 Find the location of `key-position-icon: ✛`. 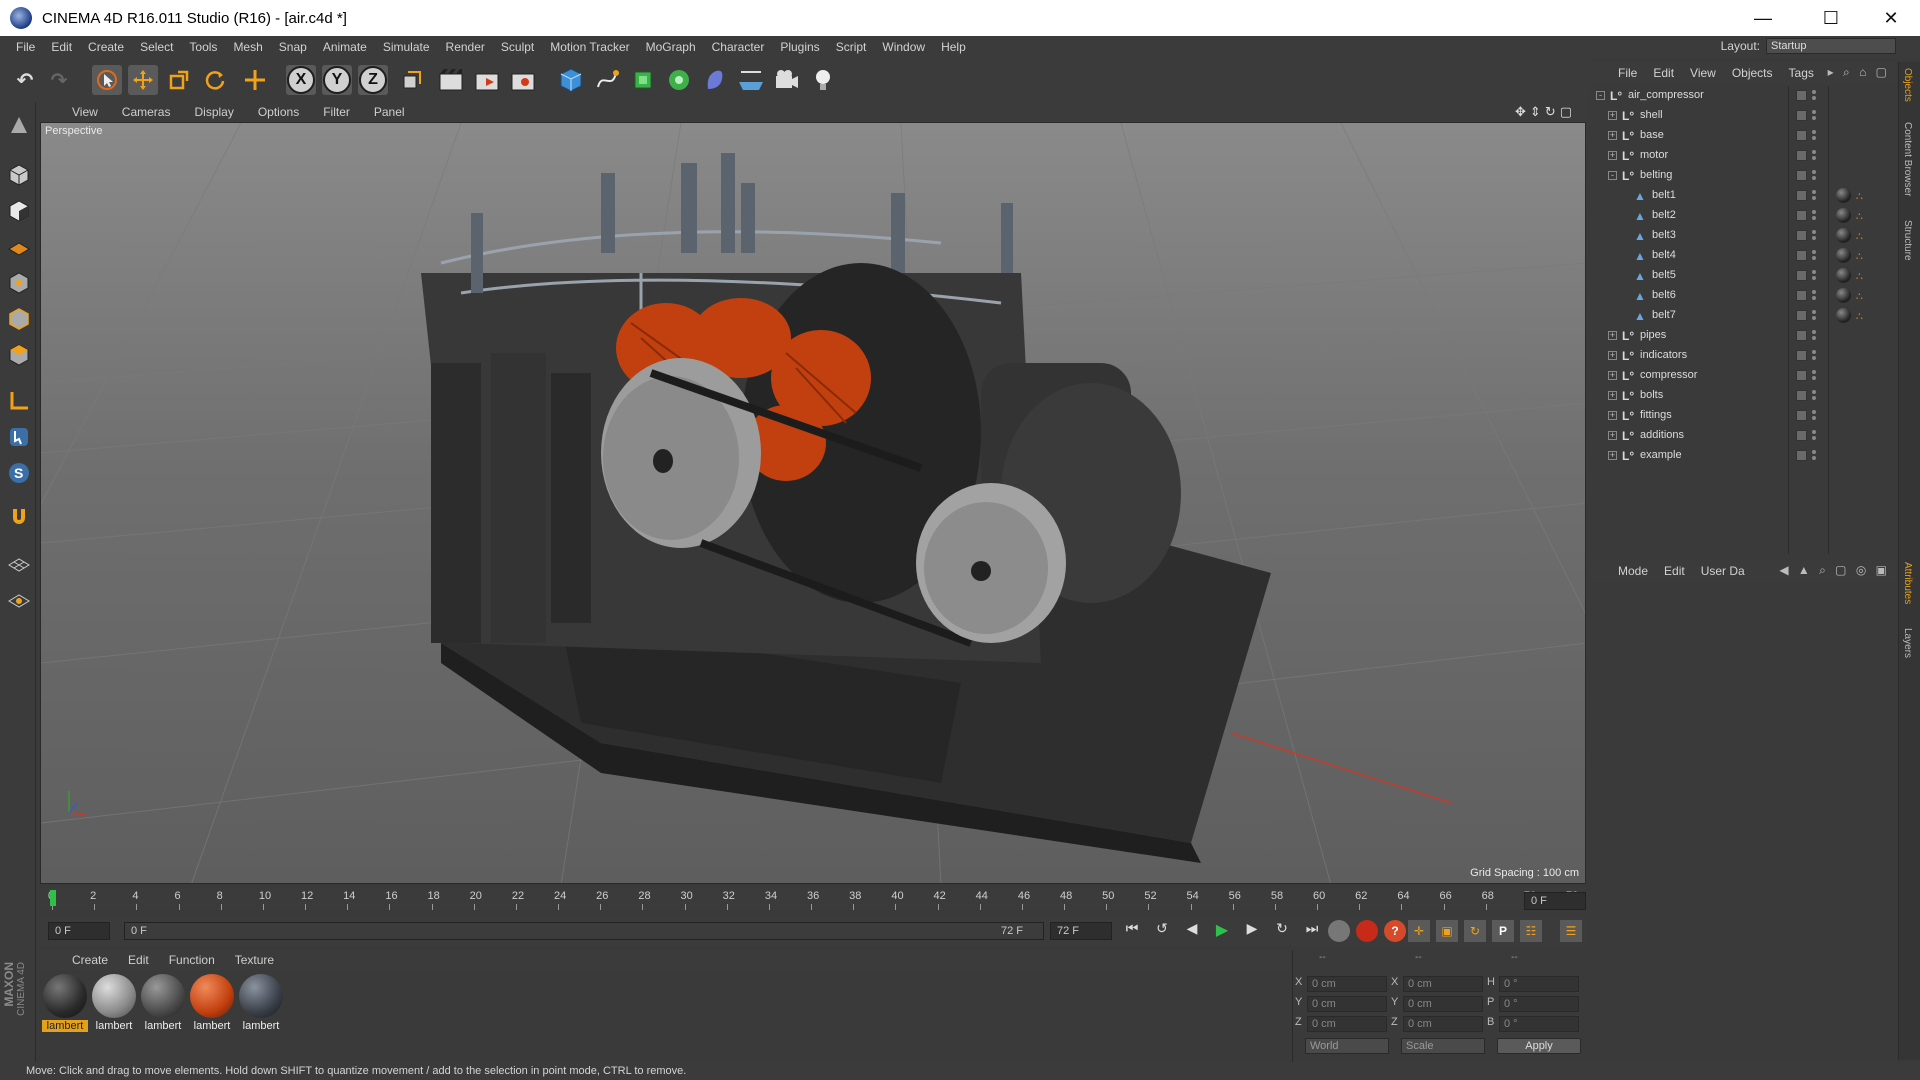

key-position-icon: ✛ is located at coordinates (1419, 931).